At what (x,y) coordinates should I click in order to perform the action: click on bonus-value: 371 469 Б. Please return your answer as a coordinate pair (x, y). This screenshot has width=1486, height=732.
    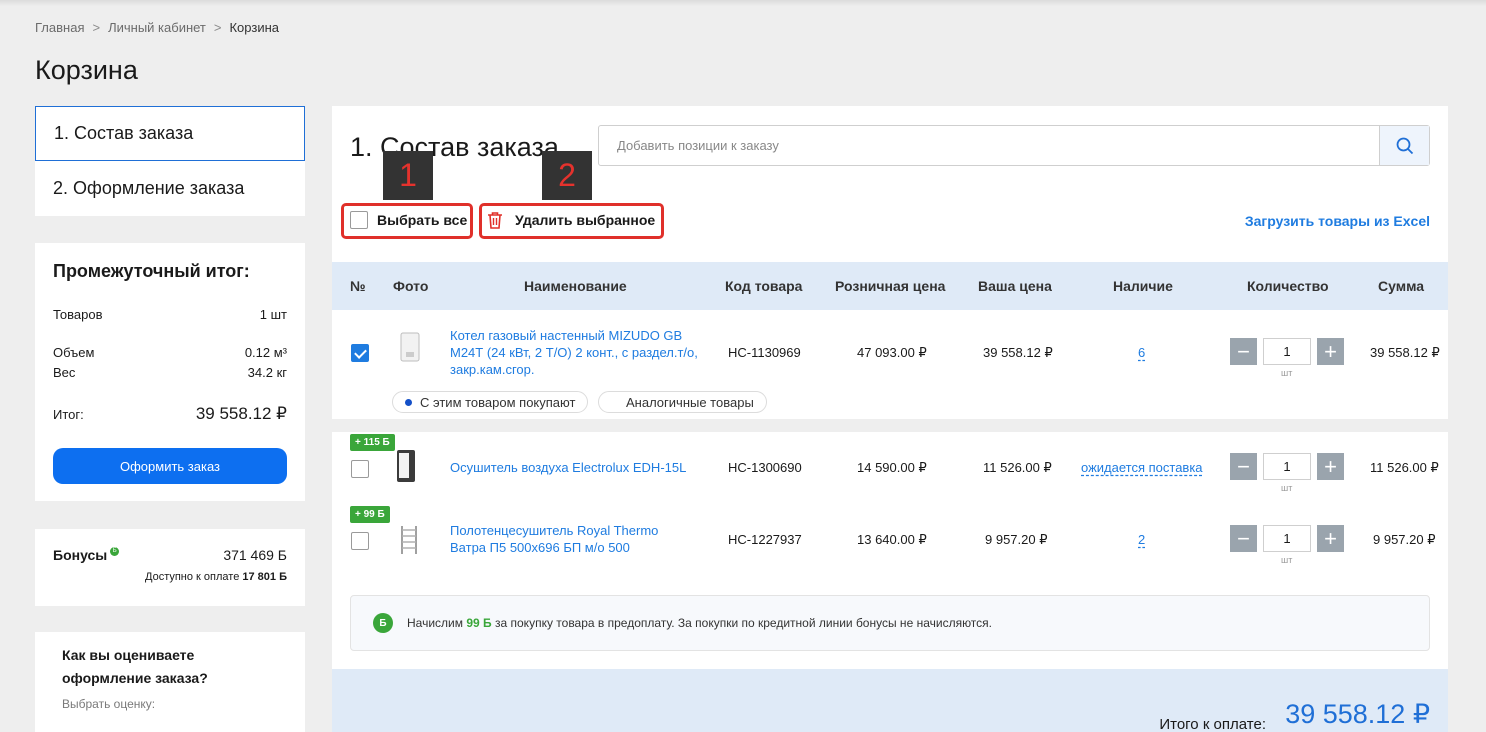
    Looking at the image, I should click on (255, 555).